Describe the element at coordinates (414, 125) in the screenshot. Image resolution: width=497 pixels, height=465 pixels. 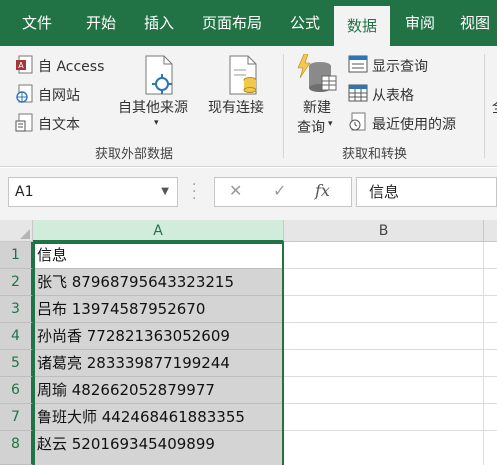
I see `recent-sources-label: 最近使用的源` at that location.